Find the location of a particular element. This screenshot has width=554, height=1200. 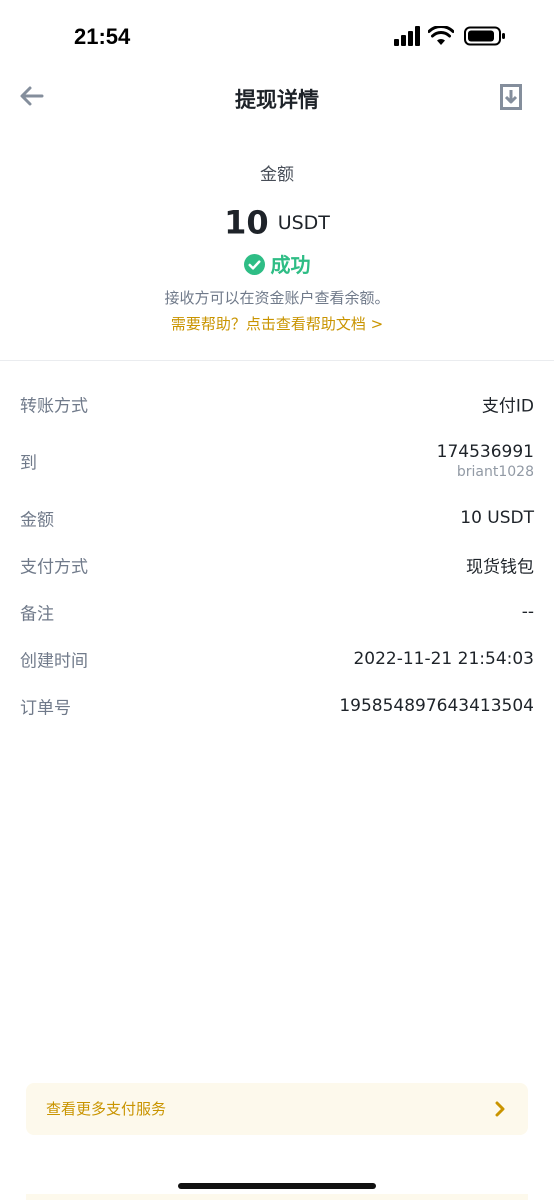

detail-row-order-number: 订单号 195854897643413504 is located at coordinates (277, 705).